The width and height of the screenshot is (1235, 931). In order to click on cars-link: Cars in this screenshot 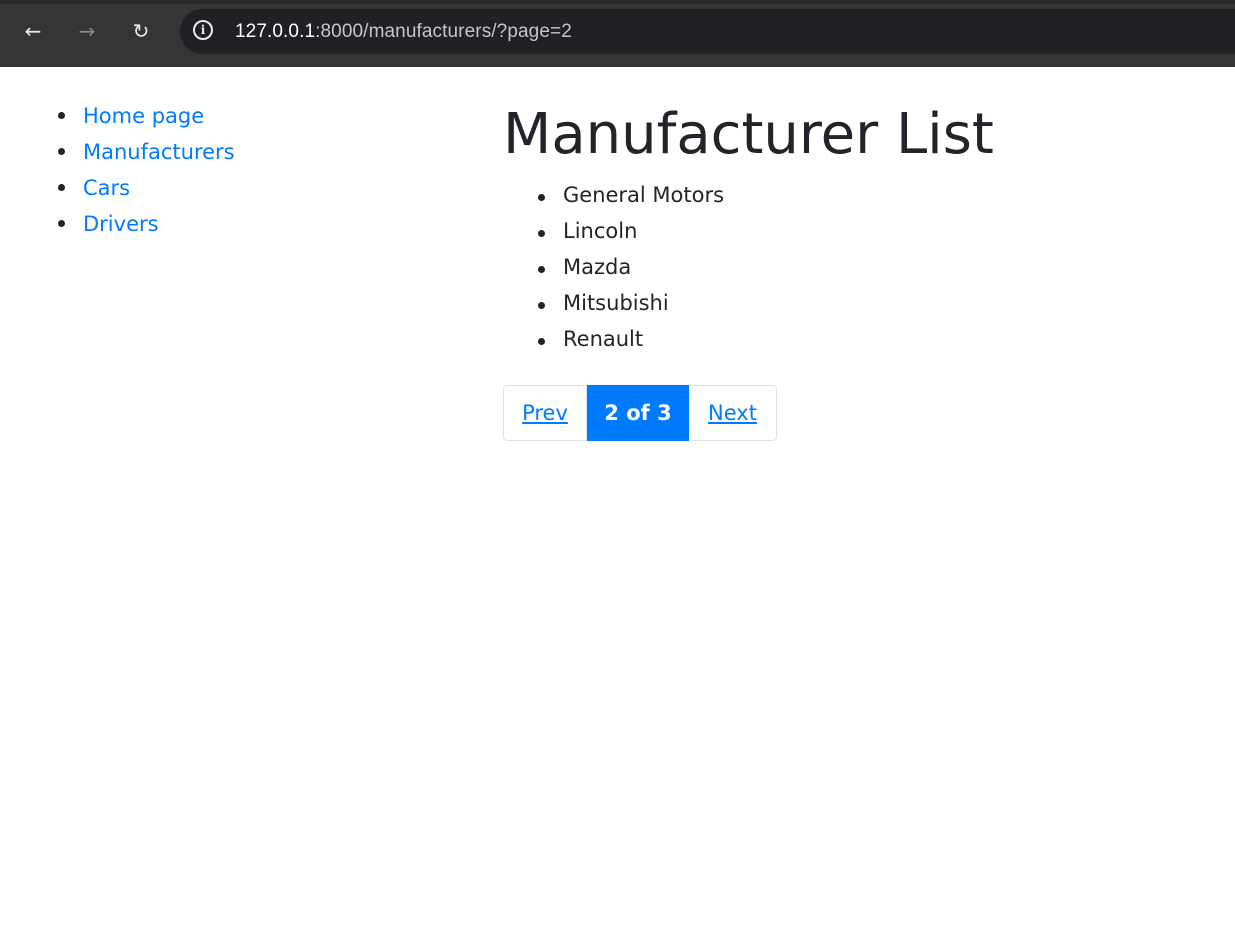, I will do `click(106, 188)`.